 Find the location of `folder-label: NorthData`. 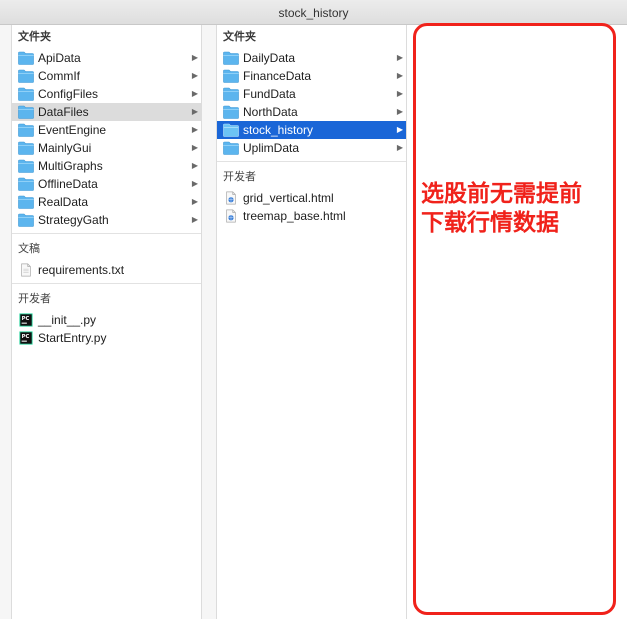

folder-label: NorthData is located at coordinates (270, 112).